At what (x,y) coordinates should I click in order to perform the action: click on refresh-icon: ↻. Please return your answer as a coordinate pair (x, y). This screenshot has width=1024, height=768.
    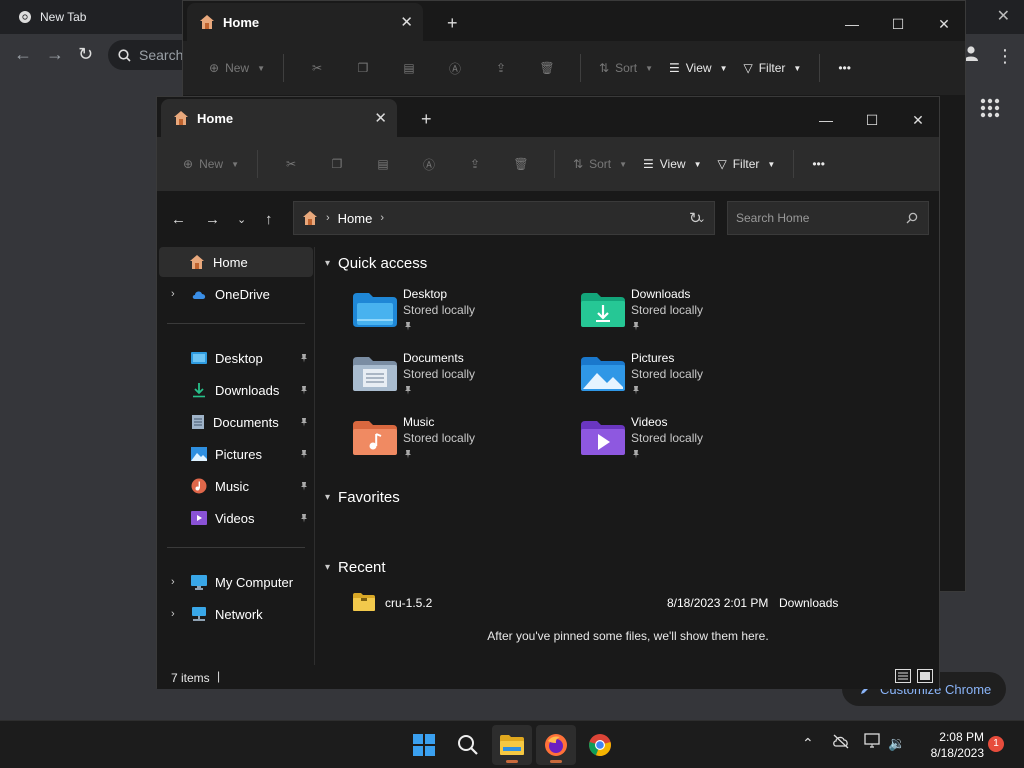
    Looking at the image, I should click on (695, 218).